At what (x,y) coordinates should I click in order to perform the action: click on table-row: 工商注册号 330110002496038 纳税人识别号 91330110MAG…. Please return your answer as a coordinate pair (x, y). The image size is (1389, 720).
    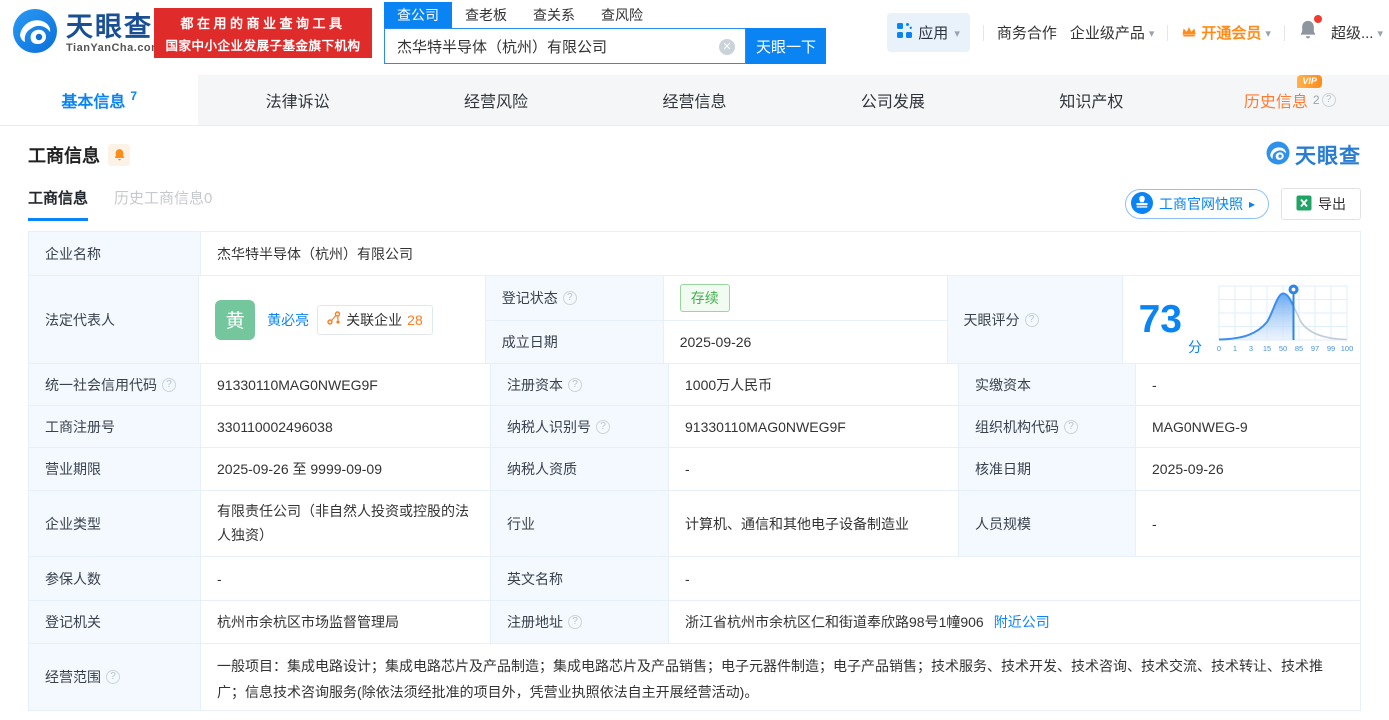
    Looking at the image, I should click on (694, 427).